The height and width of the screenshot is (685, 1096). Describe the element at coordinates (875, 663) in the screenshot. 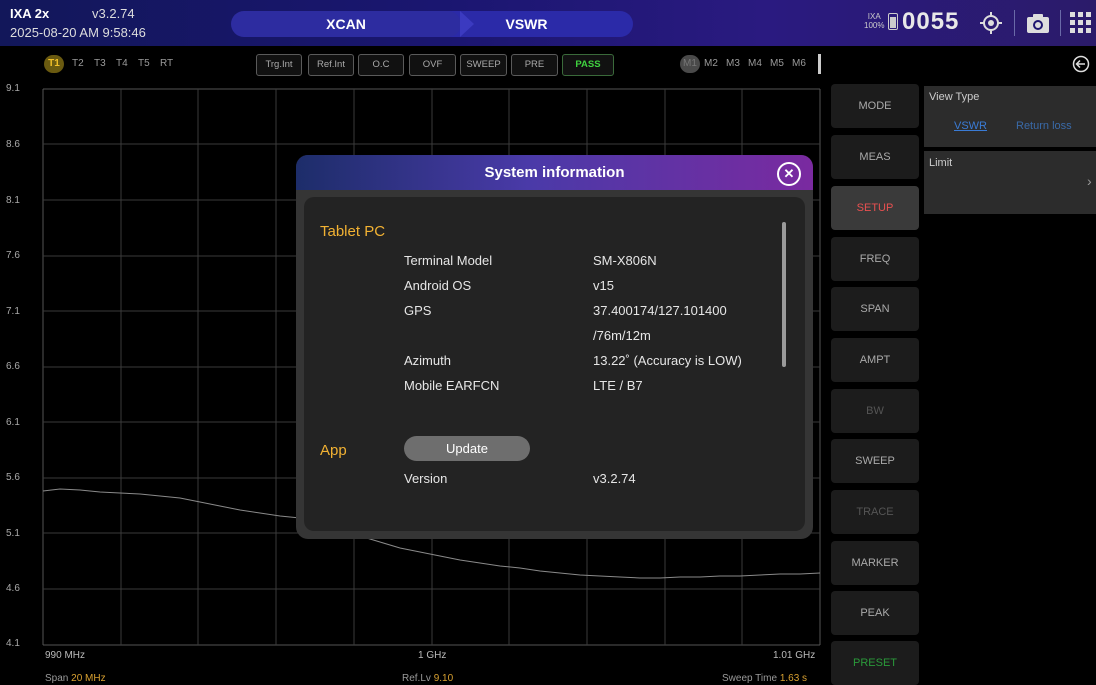

I see `menu-preset: PRESET` at that location.